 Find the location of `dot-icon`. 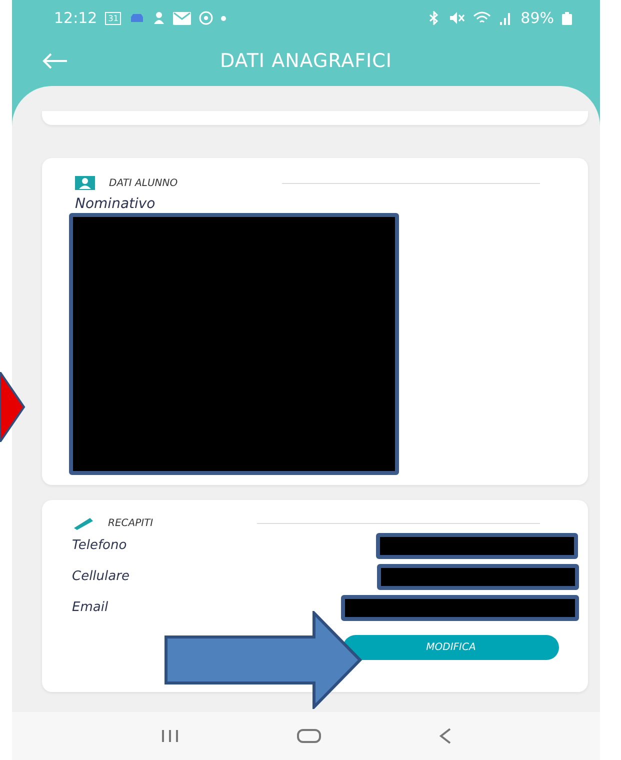

dot-icon is located at coordinates (223, 18).